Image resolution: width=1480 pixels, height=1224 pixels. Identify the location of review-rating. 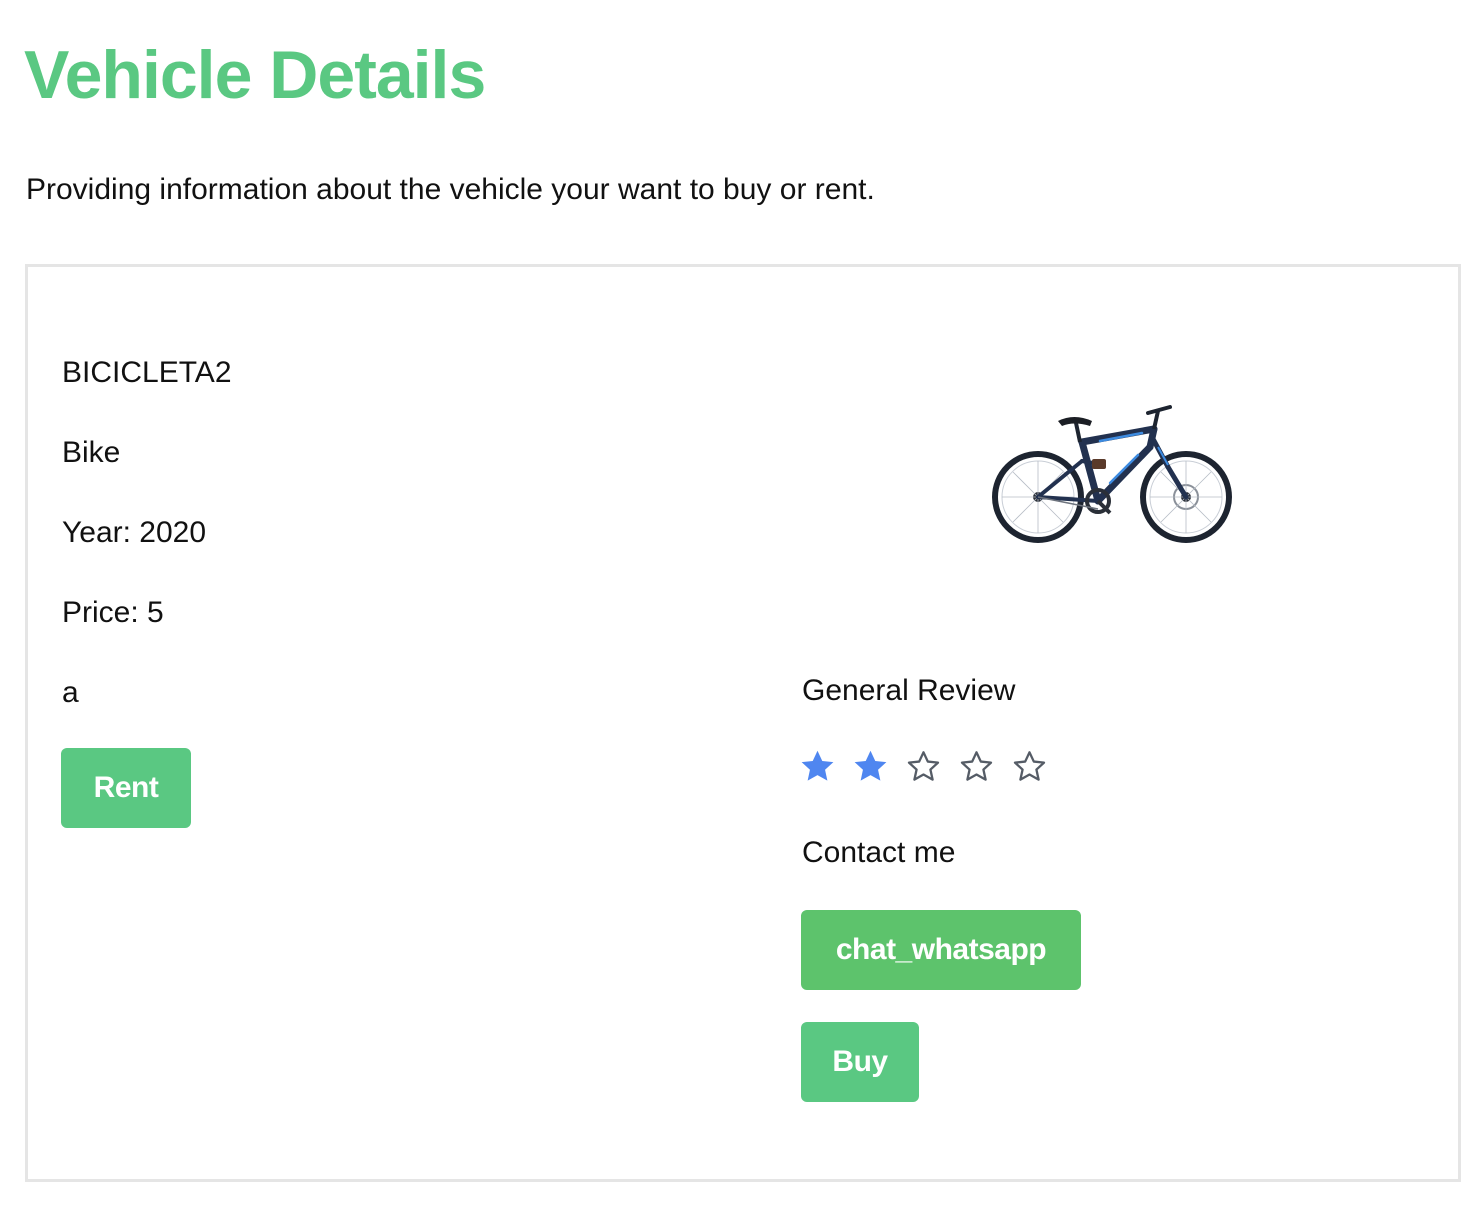
(923, 766).